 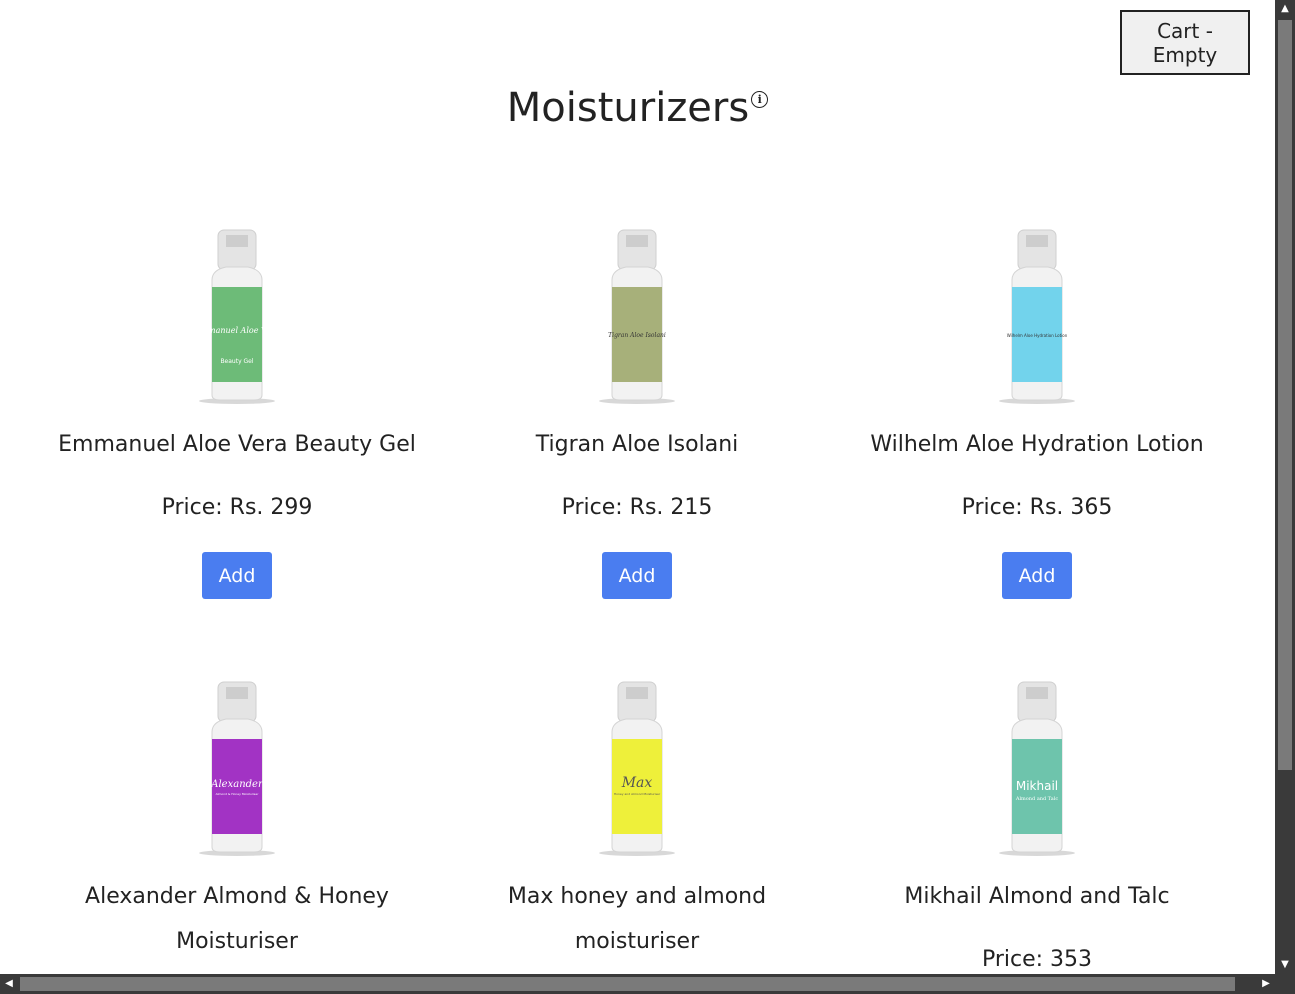 What do you see at coordinates (237, 507) in the screenshot?
I see `product-price: Price: Rs. 299` at bounding box center [237, 507].